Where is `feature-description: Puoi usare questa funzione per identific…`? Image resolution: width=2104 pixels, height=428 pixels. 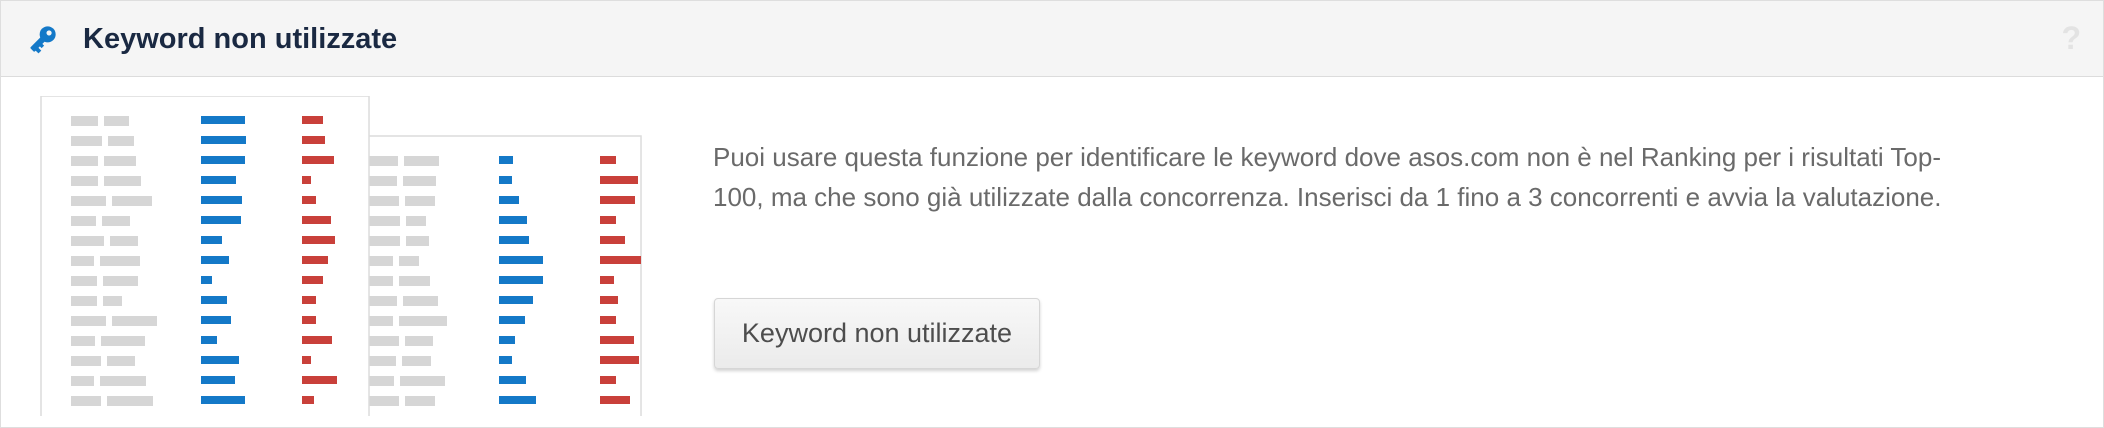 feature-description: Puoi usare questa funzione per identific… is located at coordinates (1327, 177).